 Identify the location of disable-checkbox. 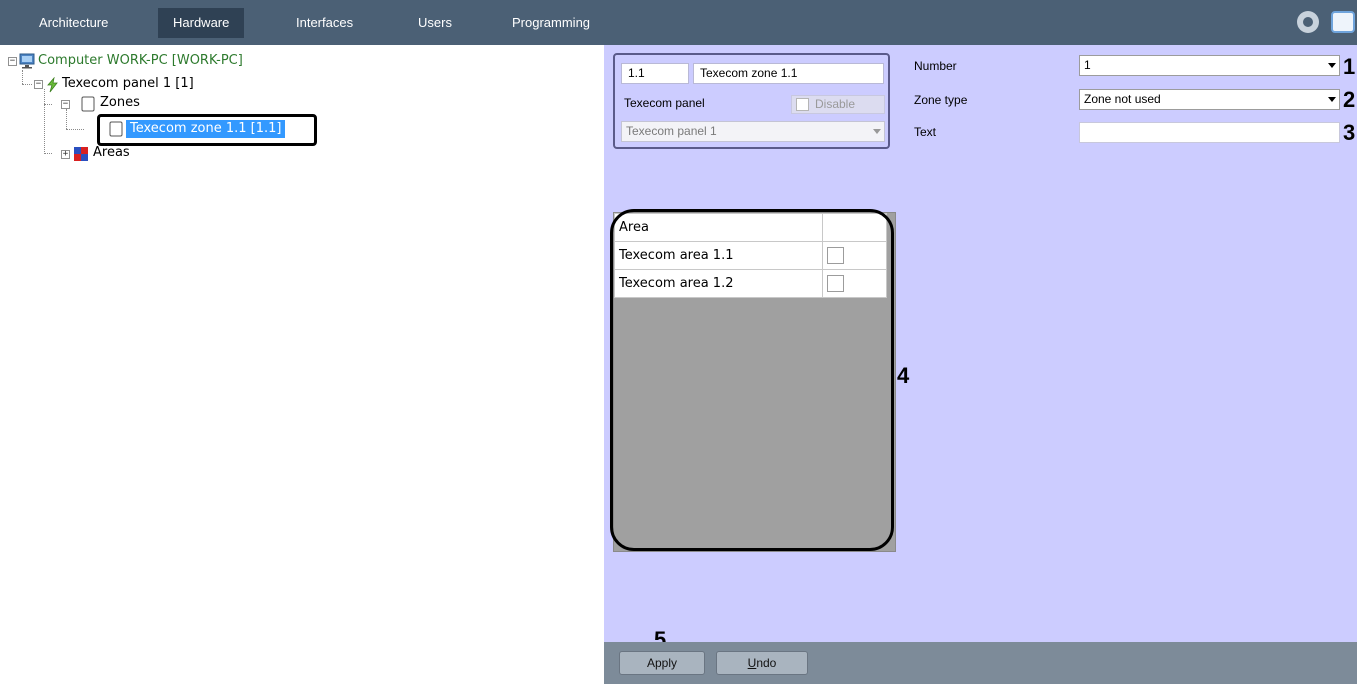
(802, 104).